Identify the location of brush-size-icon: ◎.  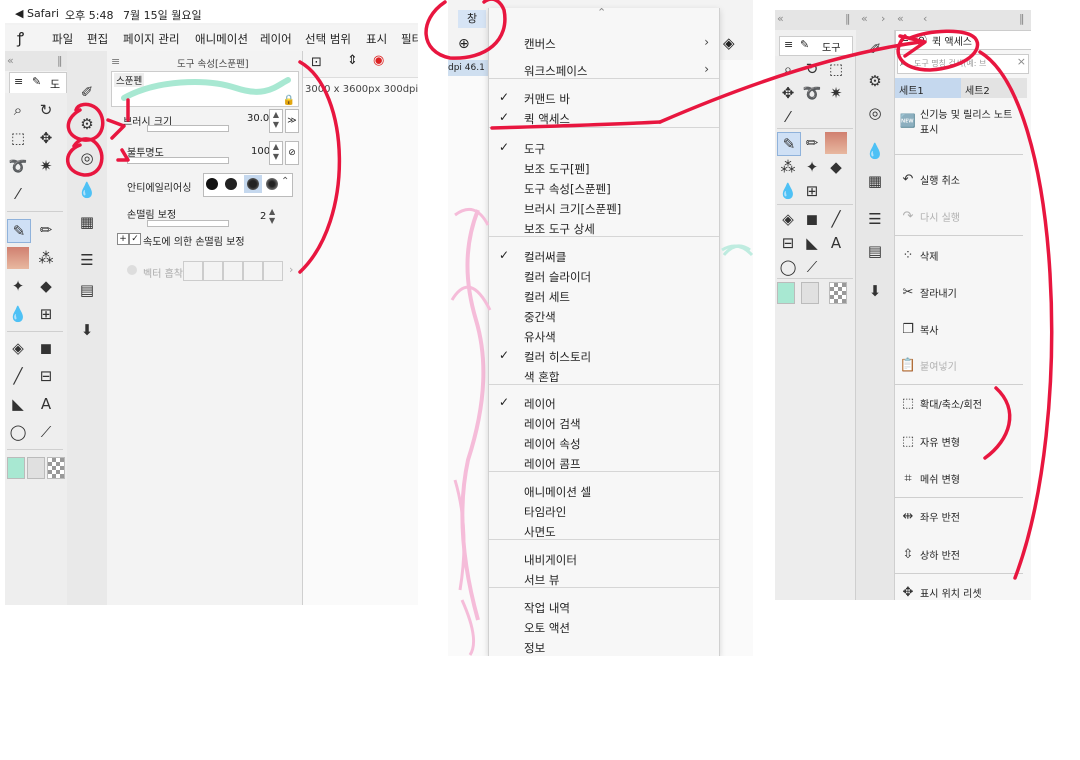
(87, 158).